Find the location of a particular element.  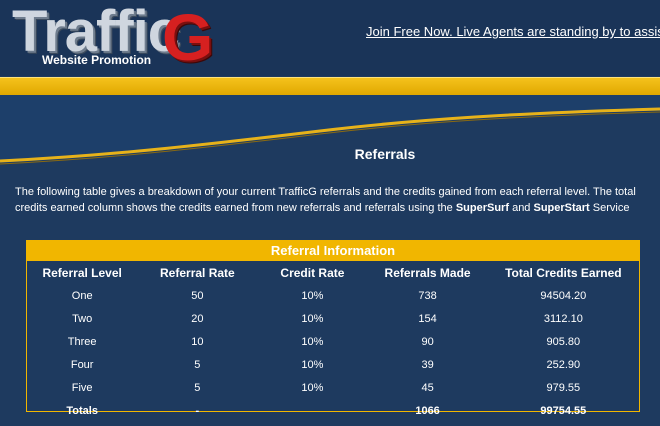

cell-level: Three is located at coordinates (82, 341).